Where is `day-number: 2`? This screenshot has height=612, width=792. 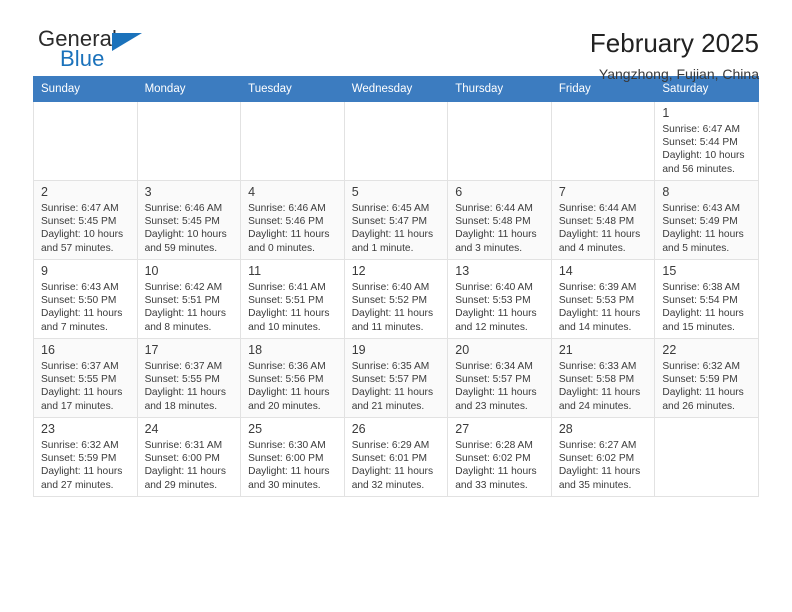
day-number: 2 is located at coordinates (44, 192).